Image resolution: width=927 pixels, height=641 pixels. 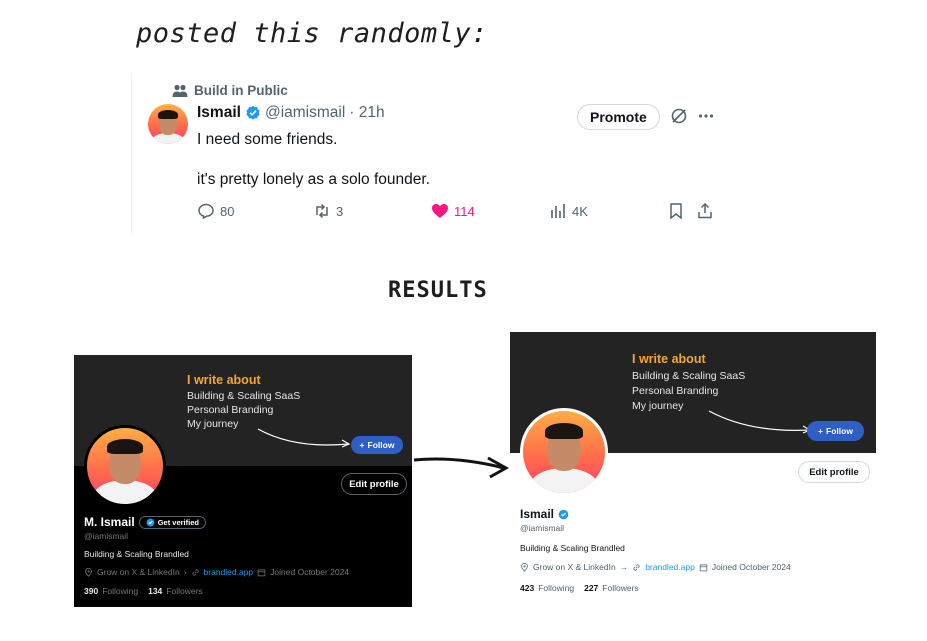 I want to click on community-icon, so click(x=180, y=90).